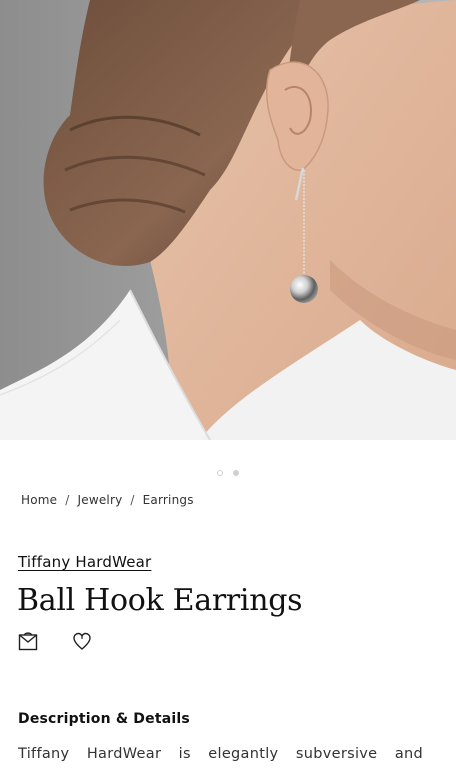 The image size is (456, 768). I want to click on shopping-bag-icon, so click(28, 641).